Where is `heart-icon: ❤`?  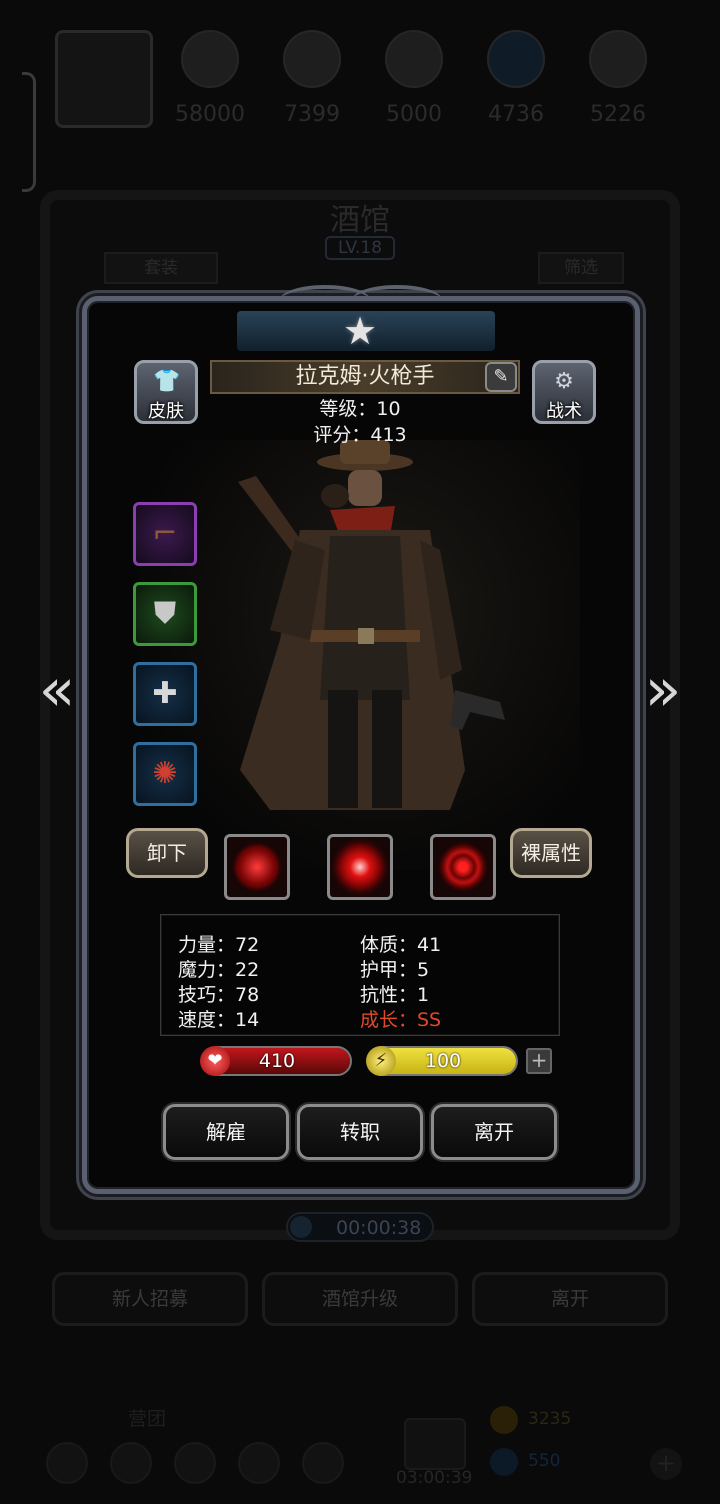
heart-icon: ❤ is located at coordinates (215, 1061).